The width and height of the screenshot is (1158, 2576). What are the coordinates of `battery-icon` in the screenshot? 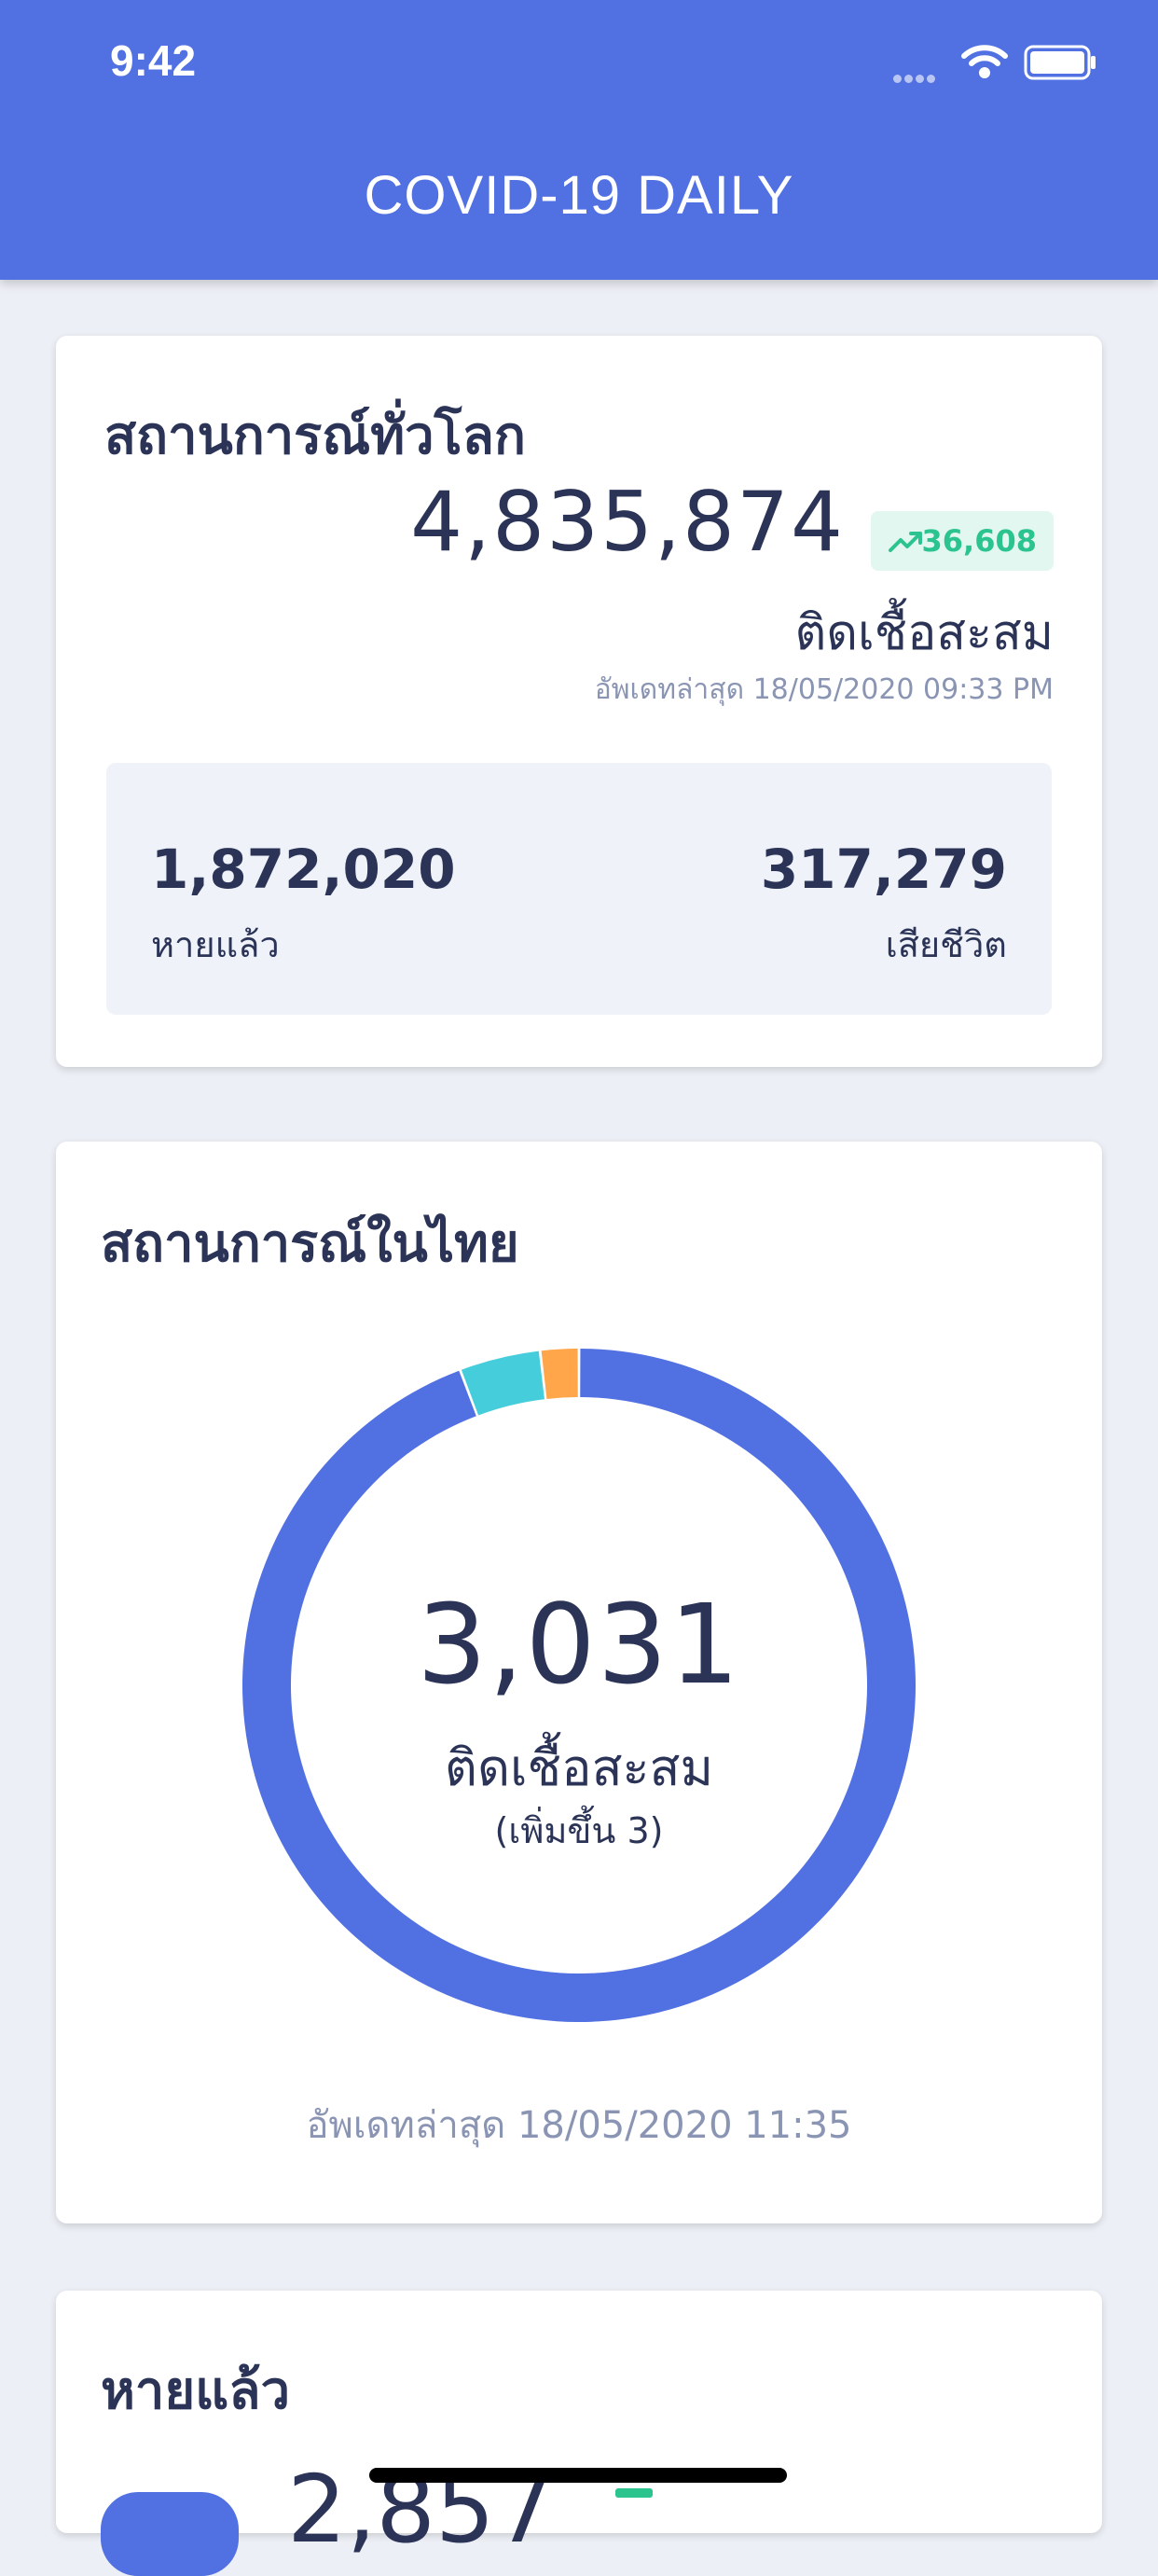 It's located at (1060, 62).